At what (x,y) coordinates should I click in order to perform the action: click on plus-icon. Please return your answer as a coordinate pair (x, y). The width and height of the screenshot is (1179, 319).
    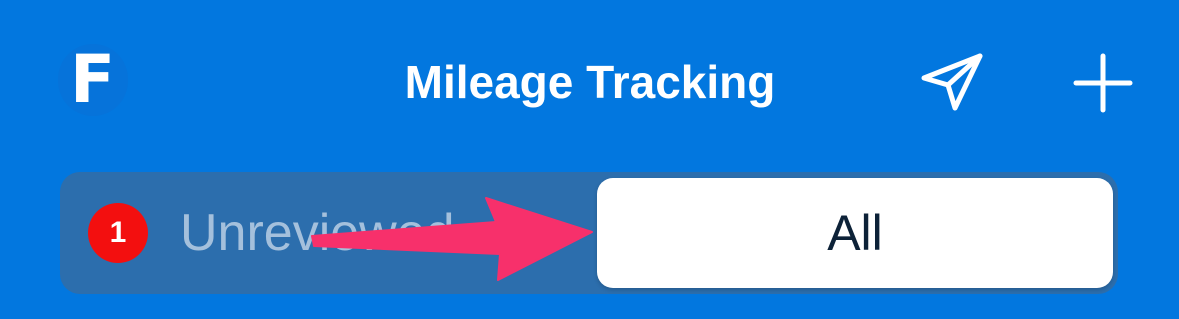
    Looking at the image, I should click on (1103, 83).